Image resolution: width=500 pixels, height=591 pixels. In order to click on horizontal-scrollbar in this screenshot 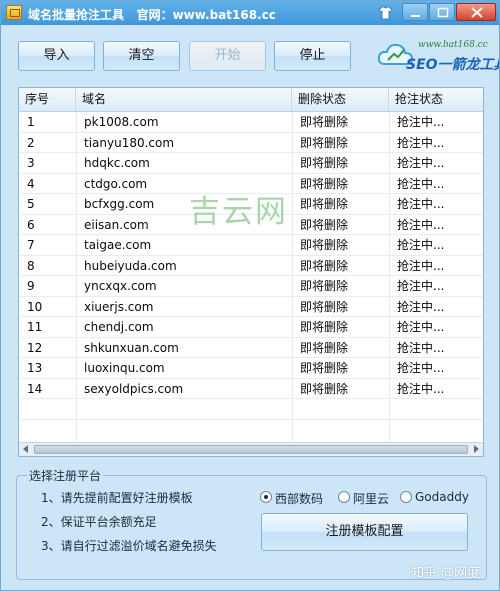, I will do `click(251, 449)`.